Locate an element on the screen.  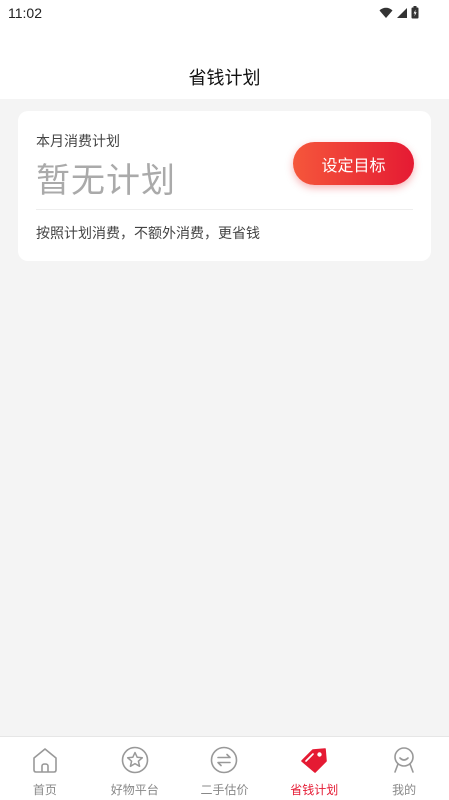
wifi-icon is located at coordinates (386, 12).